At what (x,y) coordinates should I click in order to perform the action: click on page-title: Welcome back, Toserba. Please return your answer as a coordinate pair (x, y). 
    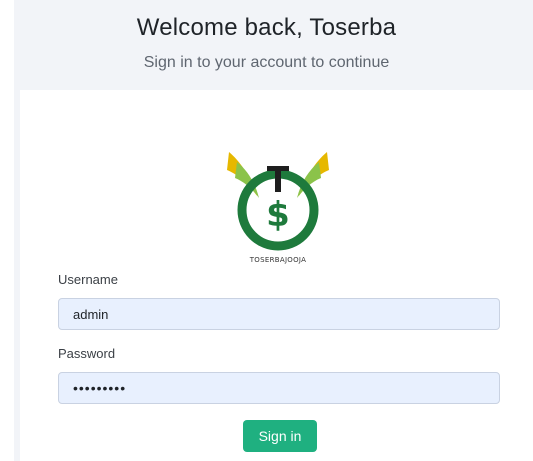
    Looking at the image, I should click on (266, 27).